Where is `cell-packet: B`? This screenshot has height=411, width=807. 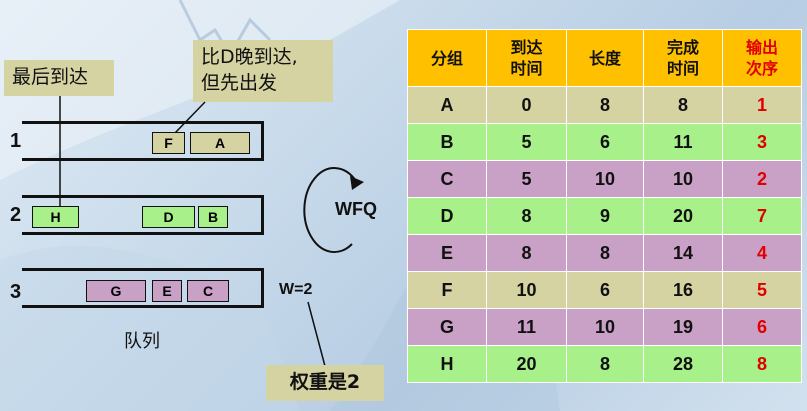 cell-packet: B is located at coordinates (447, 142).